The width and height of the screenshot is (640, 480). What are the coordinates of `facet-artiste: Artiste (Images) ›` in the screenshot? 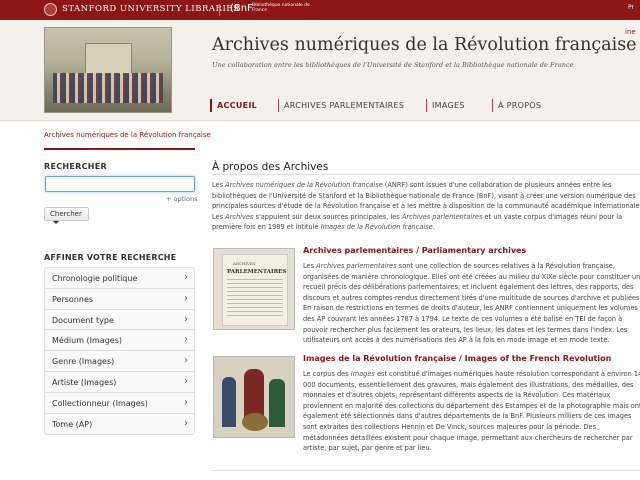 It's located at (119, 382).